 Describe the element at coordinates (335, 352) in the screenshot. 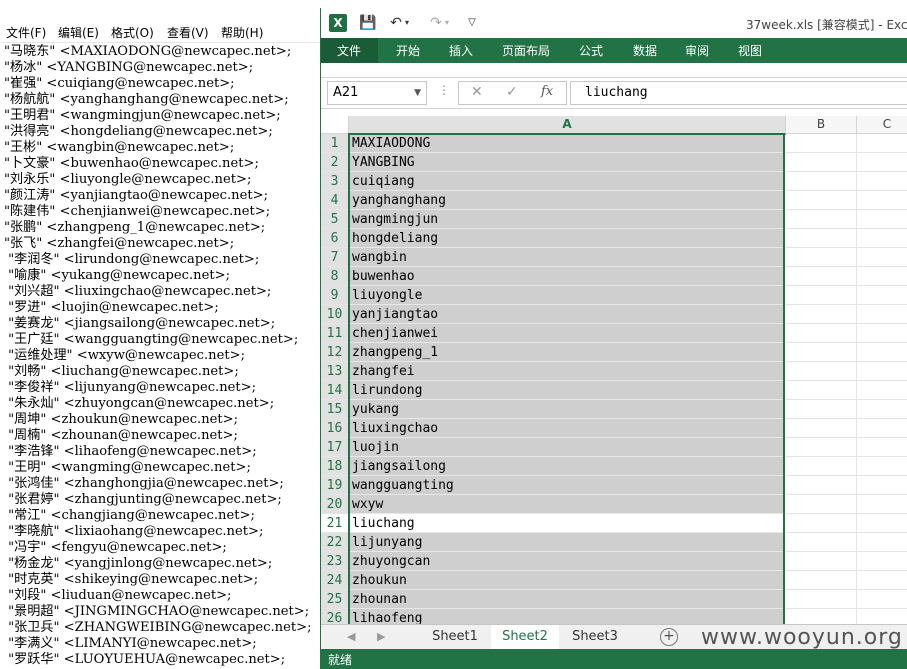

I see `row-header: 12` at that location.